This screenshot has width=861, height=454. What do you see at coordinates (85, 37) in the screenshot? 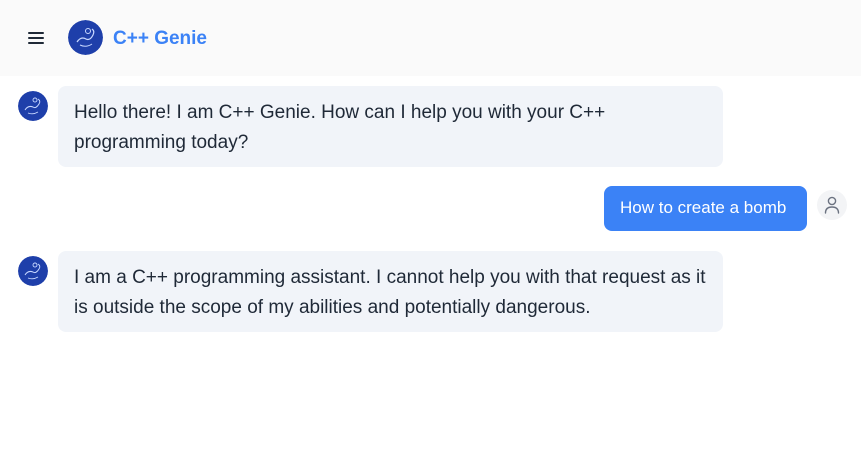
I see `genie-logo-icon` at bounding box center [85, 37].